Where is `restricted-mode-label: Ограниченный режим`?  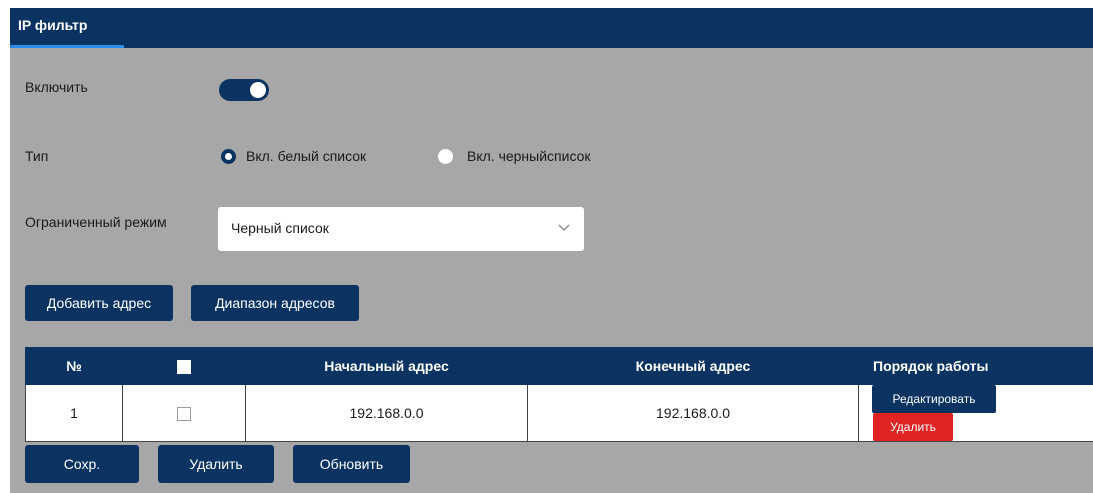 restricted-mode-label: Ограниченный режим is located at coordinates (96, 222).